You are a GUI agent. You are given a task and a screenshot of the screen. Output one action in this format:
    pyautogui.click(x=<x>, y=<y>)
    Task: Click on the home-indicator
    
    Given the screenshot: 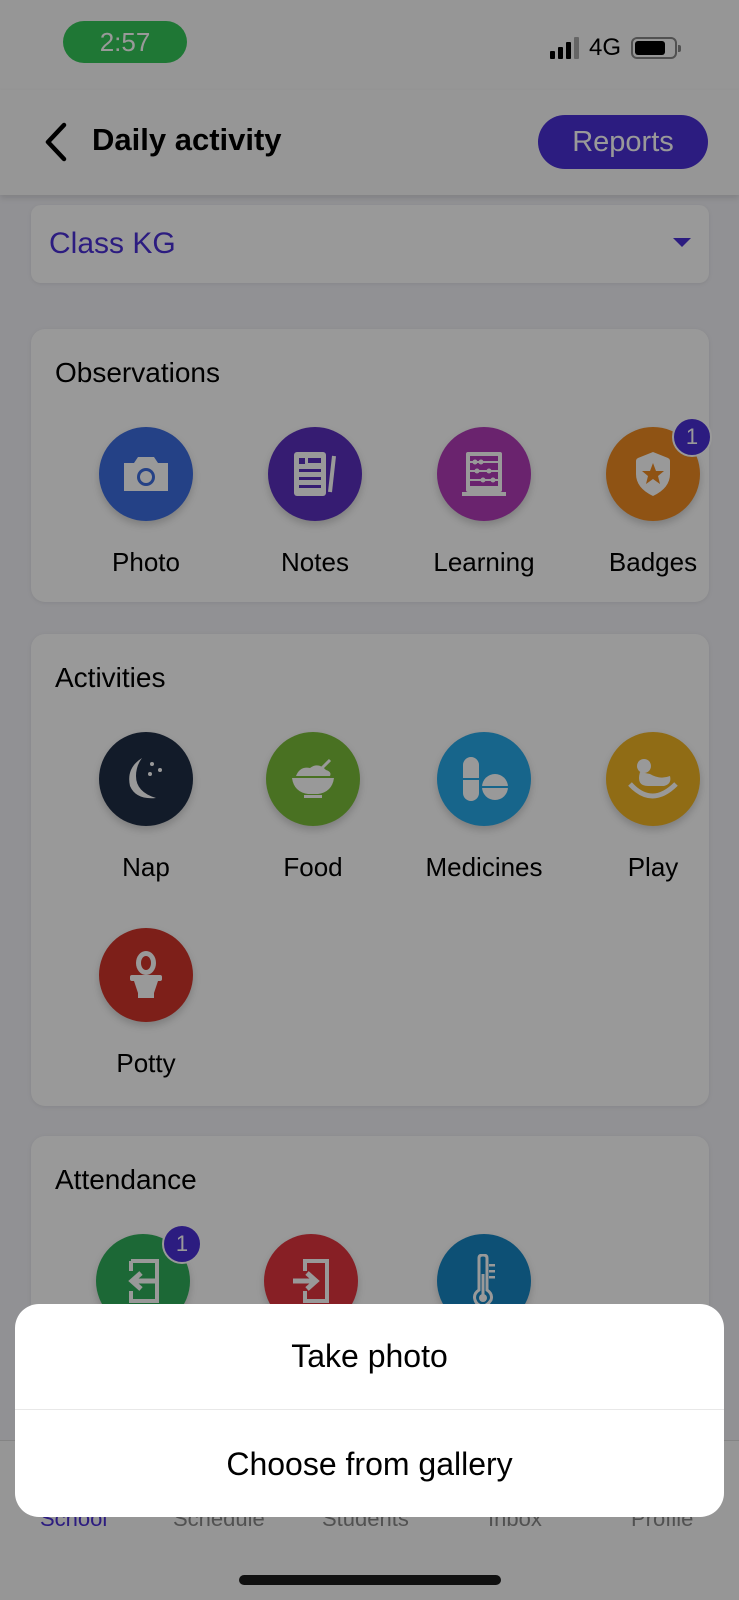 What is the action you would take?
    pyautogui.click(x=370, y=1580)
    